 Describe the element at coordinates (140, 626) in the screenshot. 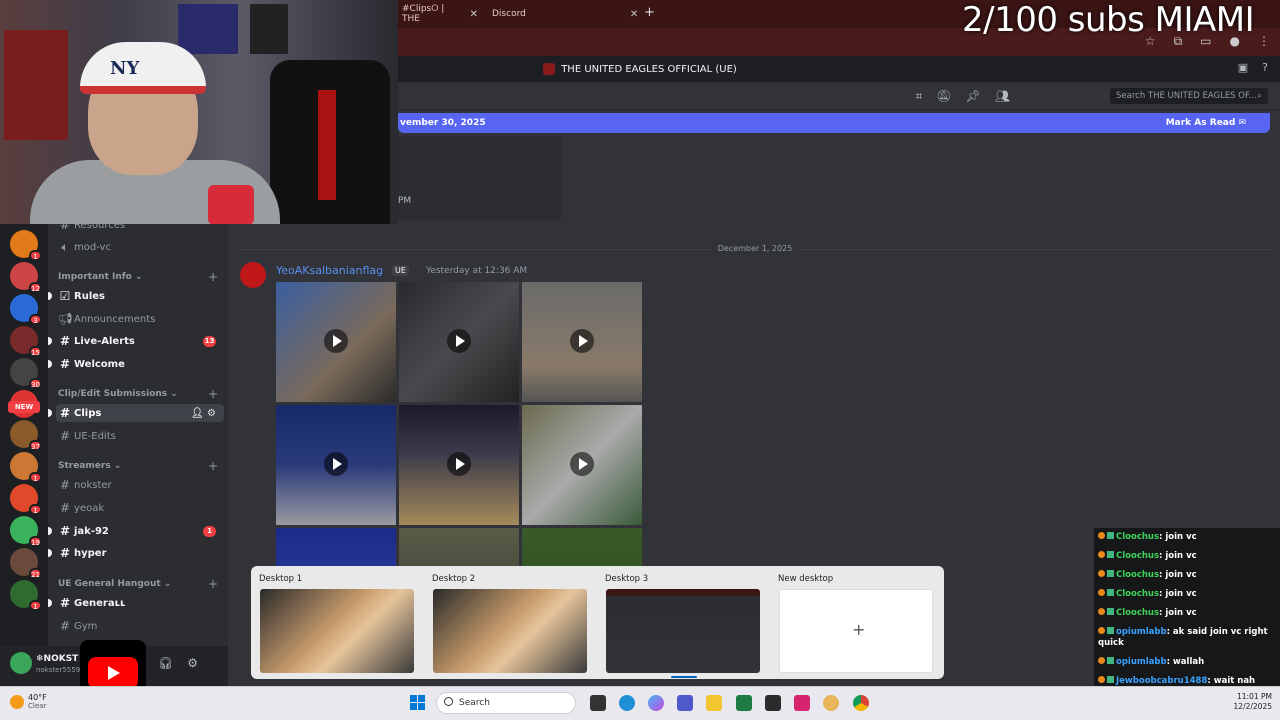

I see `channel-gym: # Gym` at that location.